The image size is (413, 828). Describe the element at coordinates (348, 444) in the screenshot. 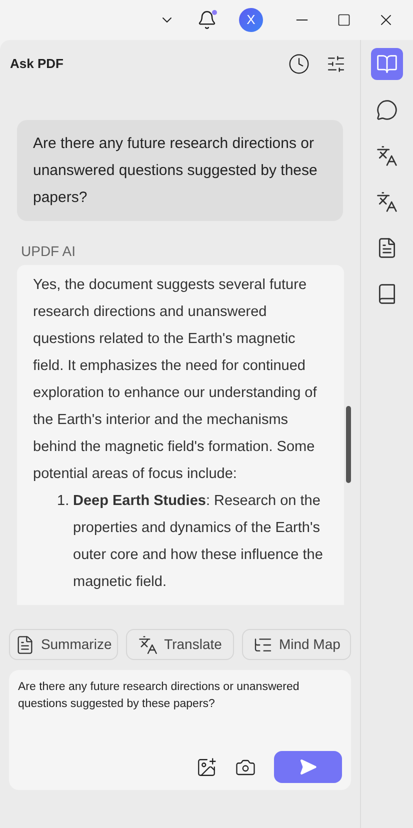

I see `scrollbar-thumb` at that location.